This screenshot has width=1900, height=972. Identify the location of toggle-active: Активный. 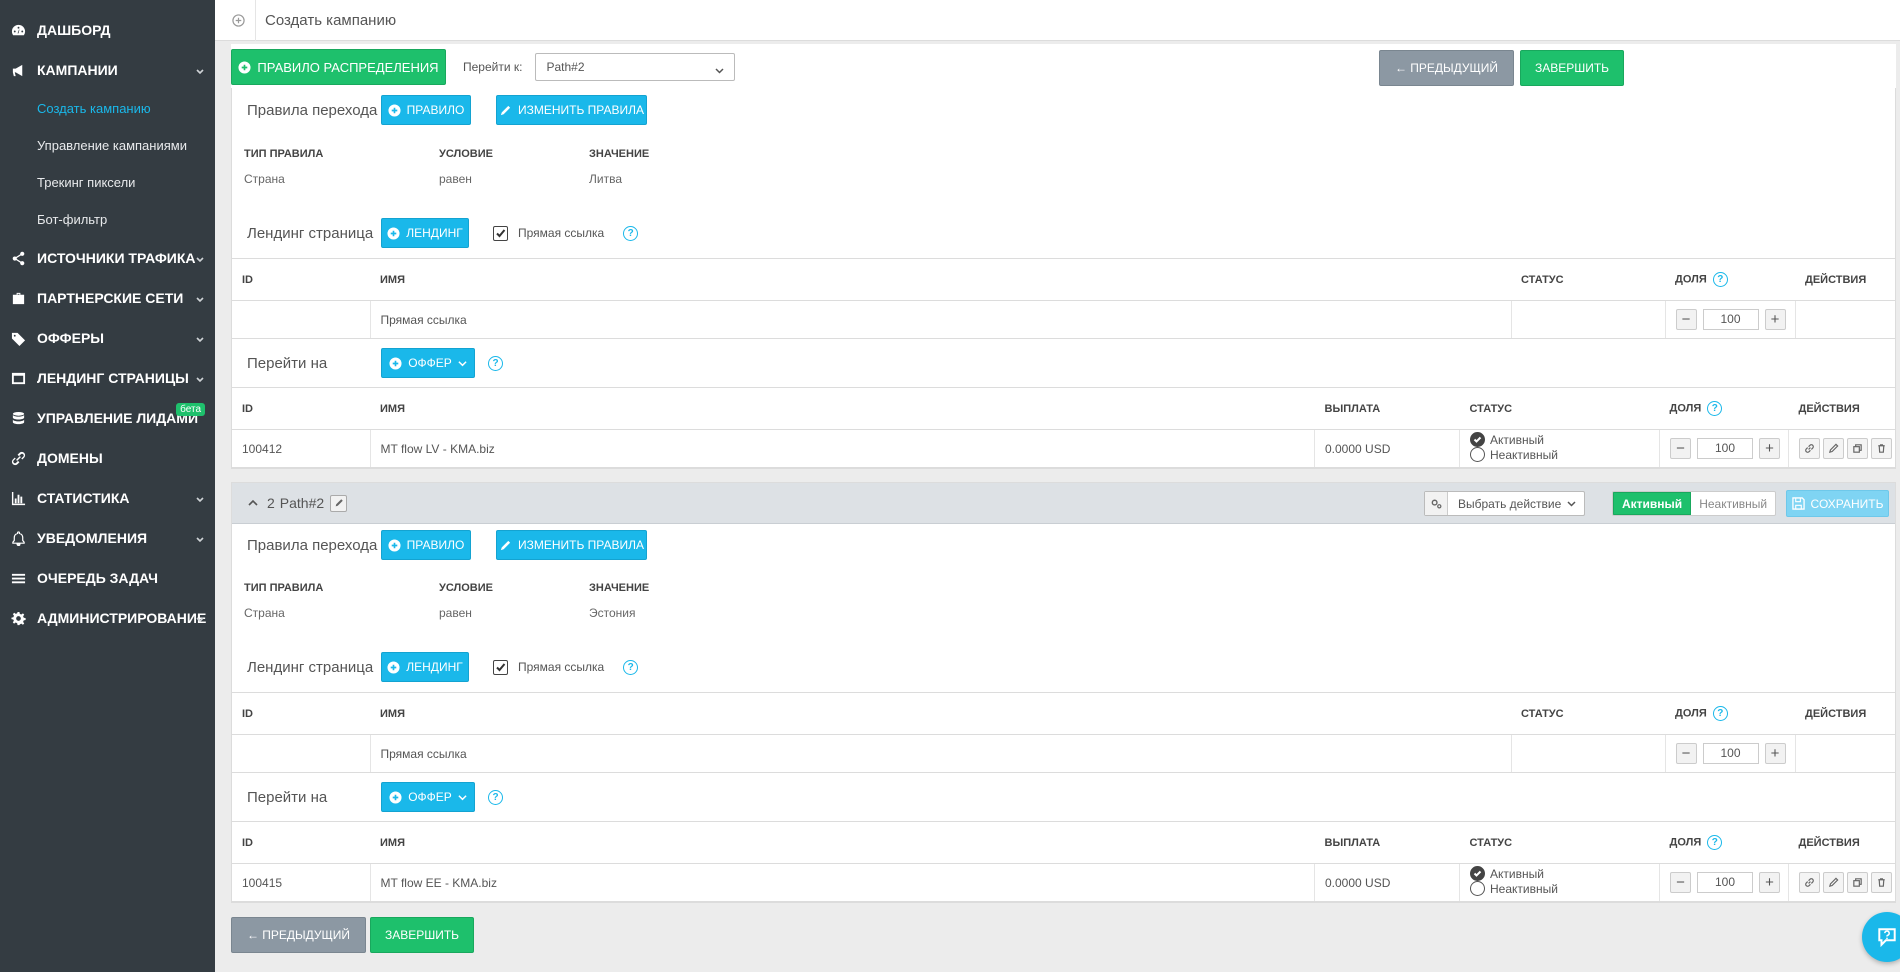
(1652, 503).